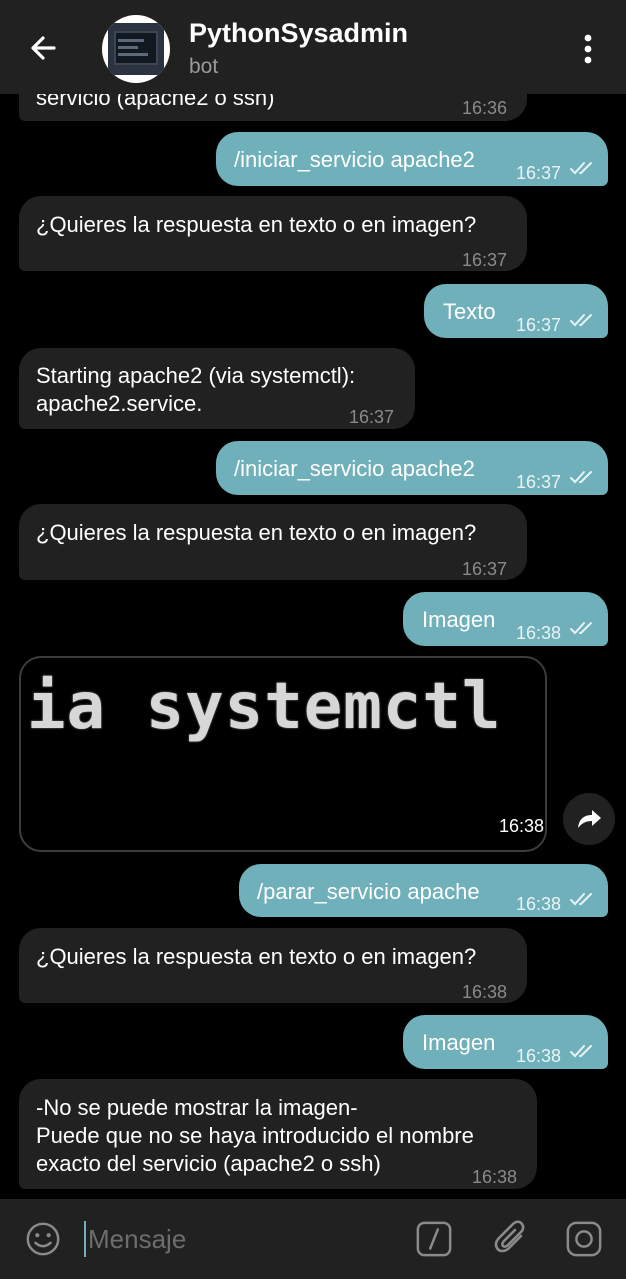  Describe the element at coordinates (264, 707) in the screenshot. I see `photo-content-text: ia systemctl` at that location.